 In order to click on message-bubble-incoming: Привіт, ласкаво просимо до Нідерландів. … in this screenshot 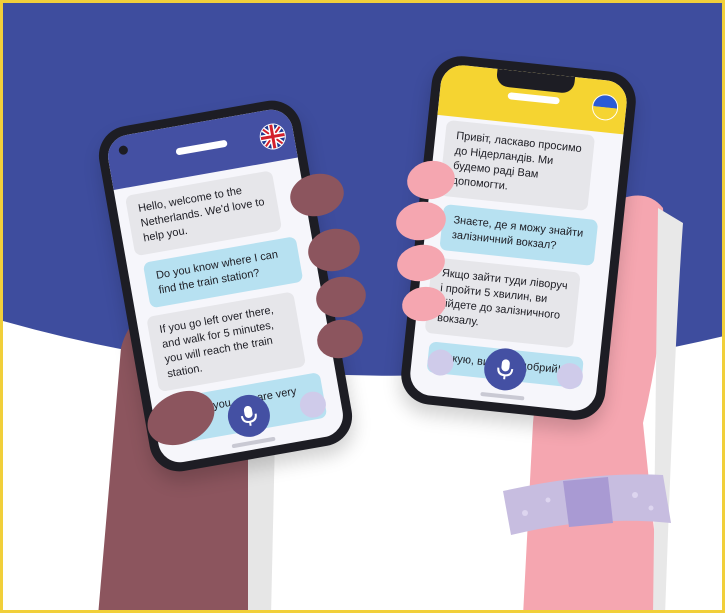, I will do `click(517, 165)`.